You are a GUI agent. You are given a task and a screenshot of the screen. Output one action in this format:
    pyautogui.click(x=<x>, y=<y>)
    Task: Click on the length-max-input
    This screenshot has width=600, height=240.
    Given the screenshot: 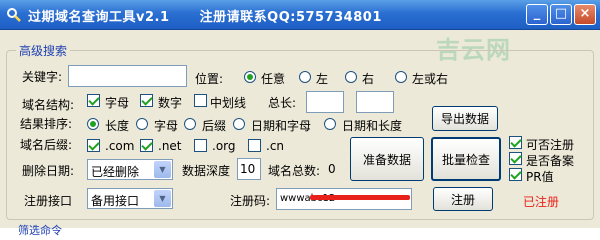 What is the action you would take?
    pyautogui.click(x=375, y=102)
    